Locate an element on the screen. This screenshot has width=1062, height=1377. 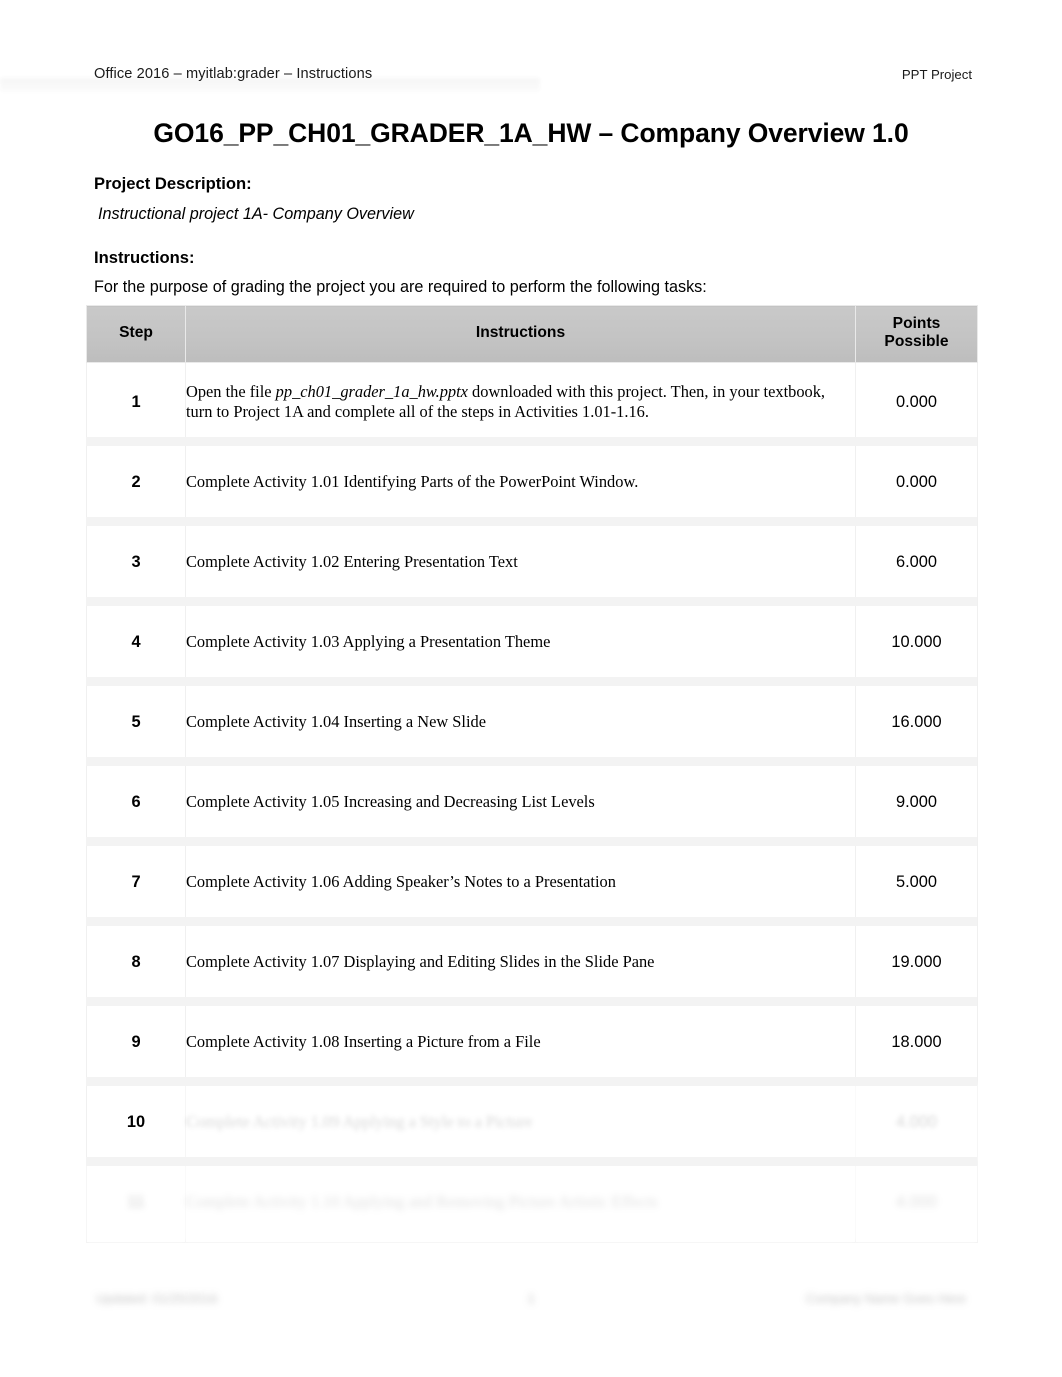
cell-points-possible: 5.000 is located at coordinates (916, 882).